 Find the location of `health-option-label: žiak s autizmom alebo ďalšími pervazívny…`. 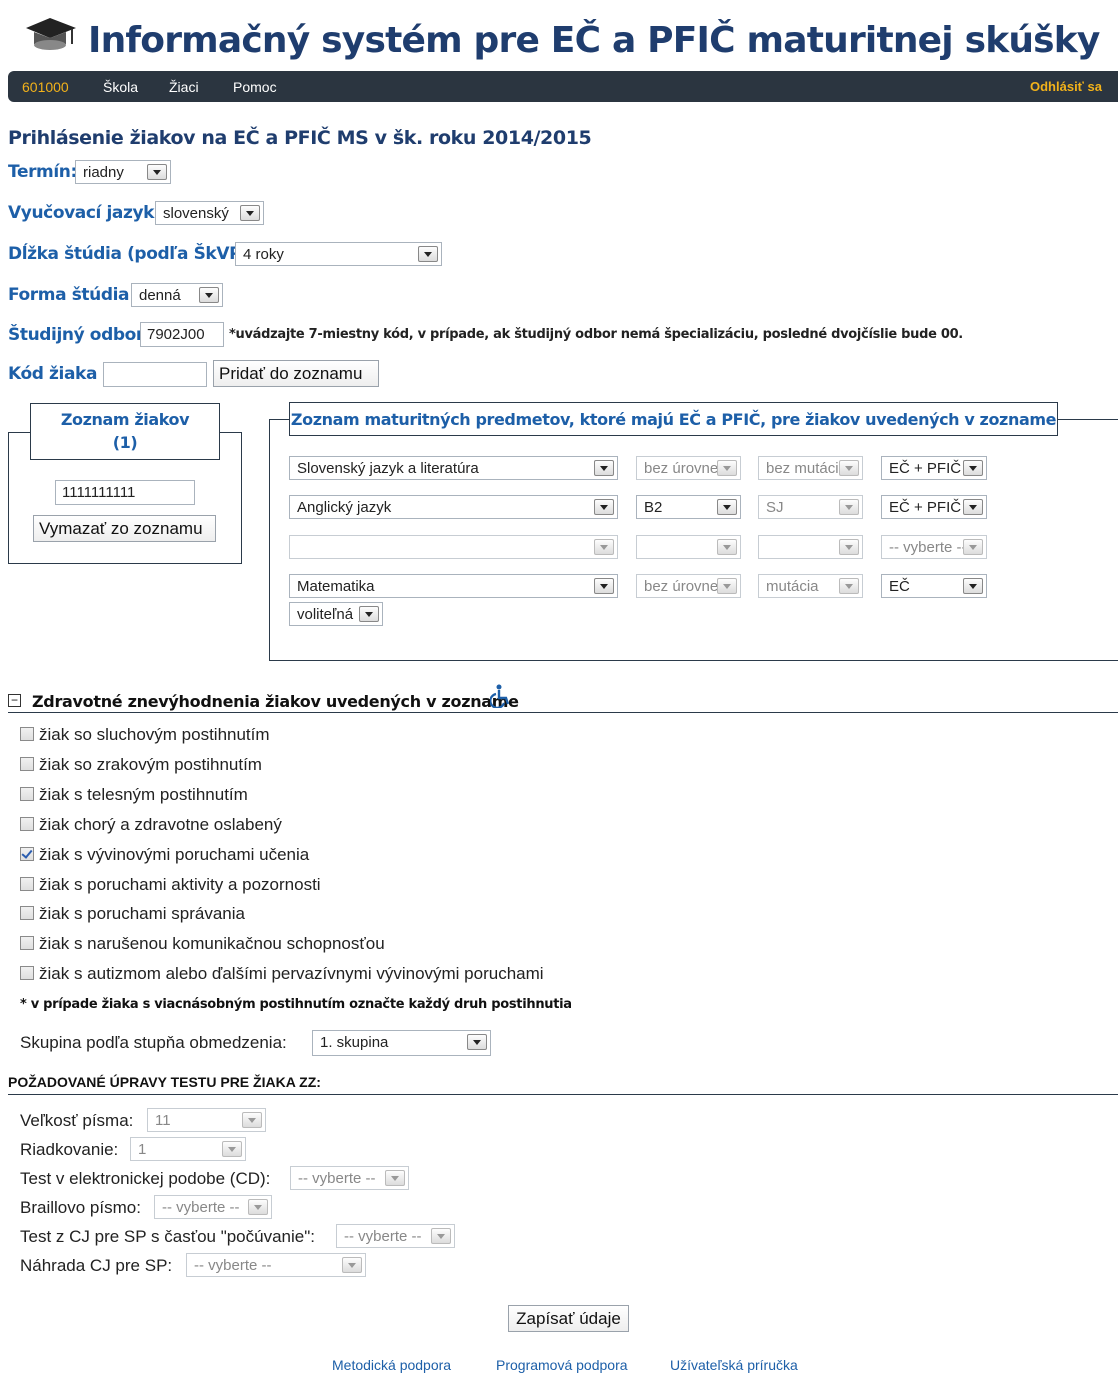

health-option-label: žiak s autizmom alebo ďalšími pervazívny… is located at coordinates (291, 973).